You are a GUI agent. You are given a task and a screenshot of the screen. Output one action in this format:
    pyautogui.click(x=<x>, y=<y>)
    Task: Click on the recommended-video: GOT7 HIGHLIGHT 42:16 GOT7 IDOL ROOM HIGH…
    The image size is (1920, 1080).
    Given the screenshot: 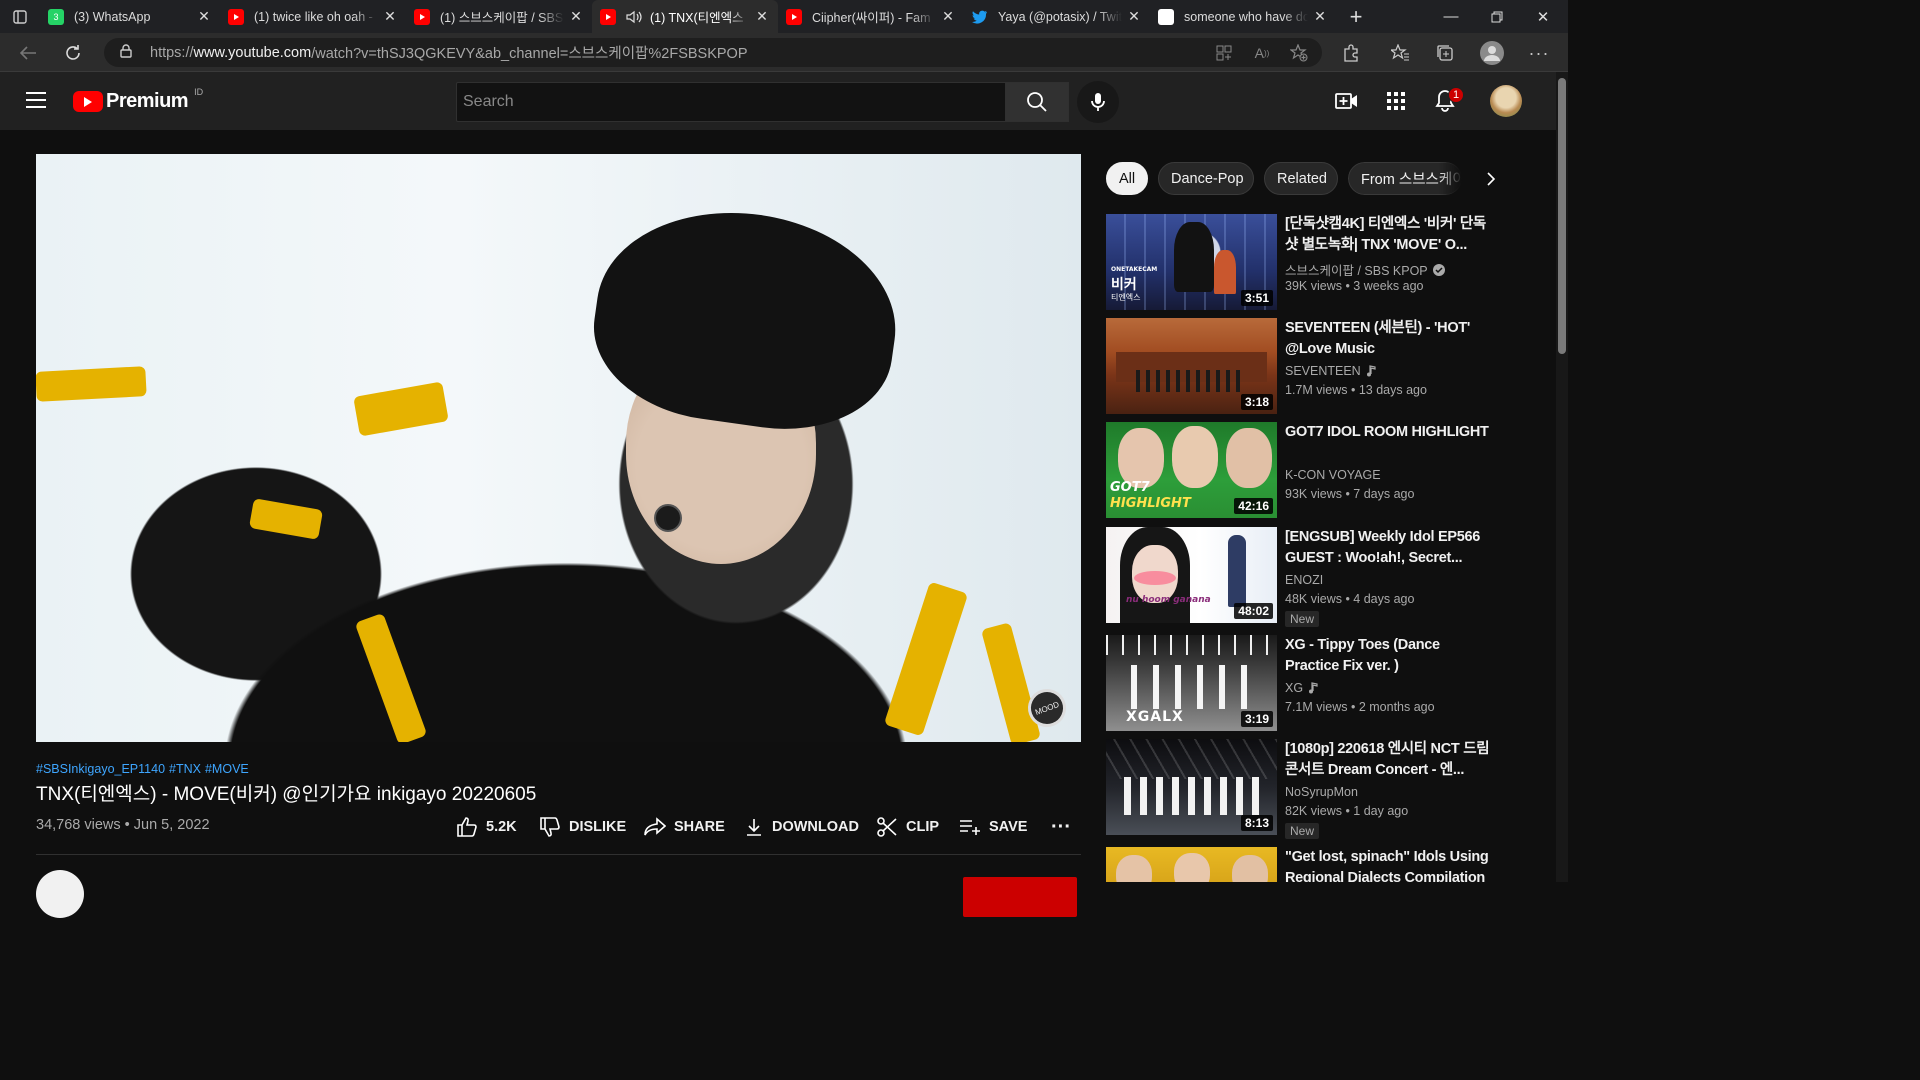 What is the action you would take?
    pyautogui.click(x=1326, y=470)
    